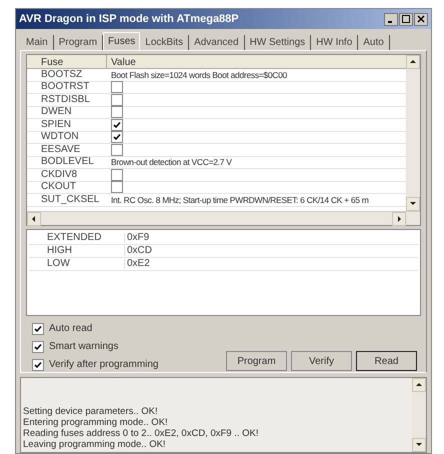 The width and height of the screenshot is (444, 454). What do you see at coordinates (37, 42) in the screenshot?
I see `tab: Main` at bounding box center [37, 42].